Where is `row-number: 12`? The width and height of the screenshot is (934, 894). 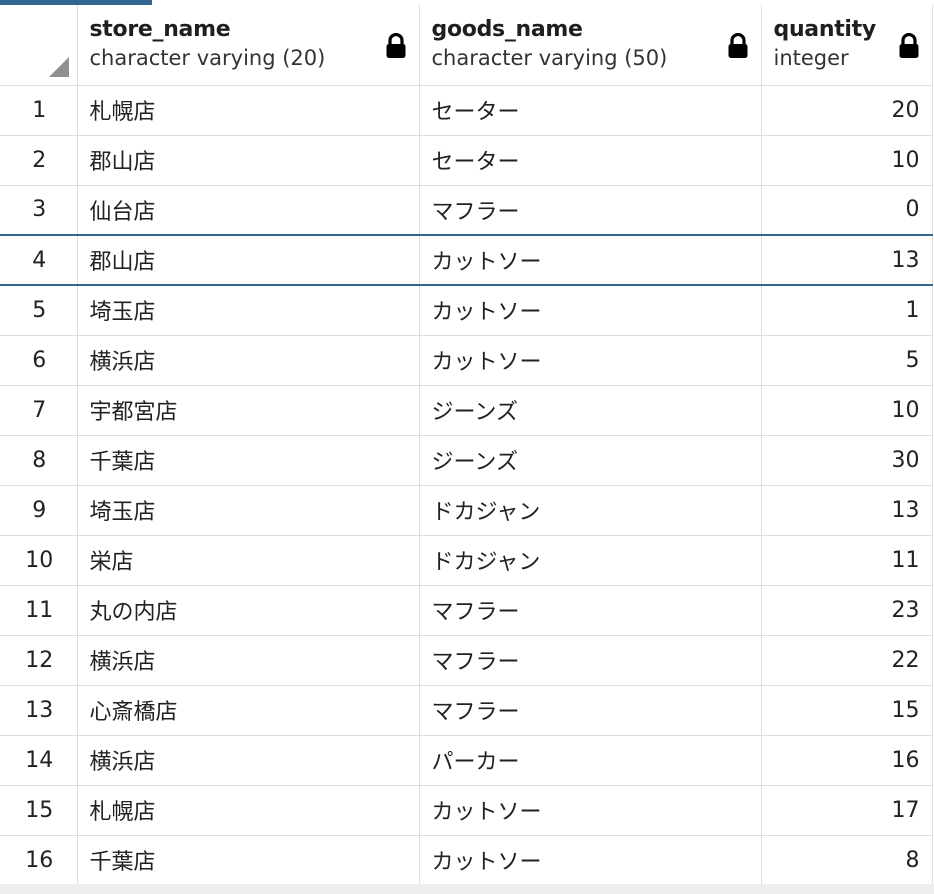 row-number: 12 is located at coordinates (39, 660).